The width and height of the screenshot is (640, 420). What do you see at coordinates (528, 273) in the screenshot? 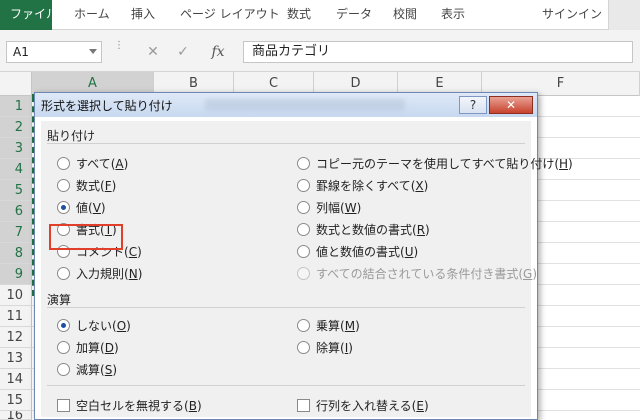
I see `accesskey: G` at bounding box center [528, 273].